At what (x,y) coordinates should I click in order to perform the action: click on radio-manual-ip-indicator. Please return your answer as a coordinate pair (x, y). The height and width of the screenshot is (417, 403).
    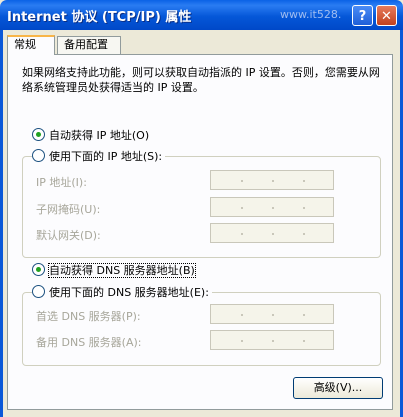
    Looking at the image, I should click on (38, 155).